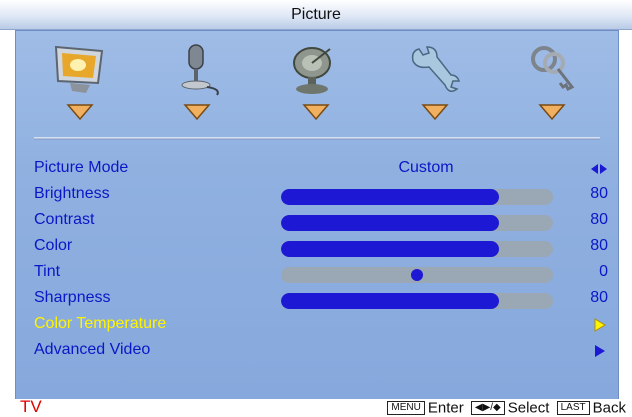 The width and height of the screenshot is (632, 417). What do you see at coordinates (200, 70) in the screenshot?
I see `microphone-icon` at bounding box center [200, 70].